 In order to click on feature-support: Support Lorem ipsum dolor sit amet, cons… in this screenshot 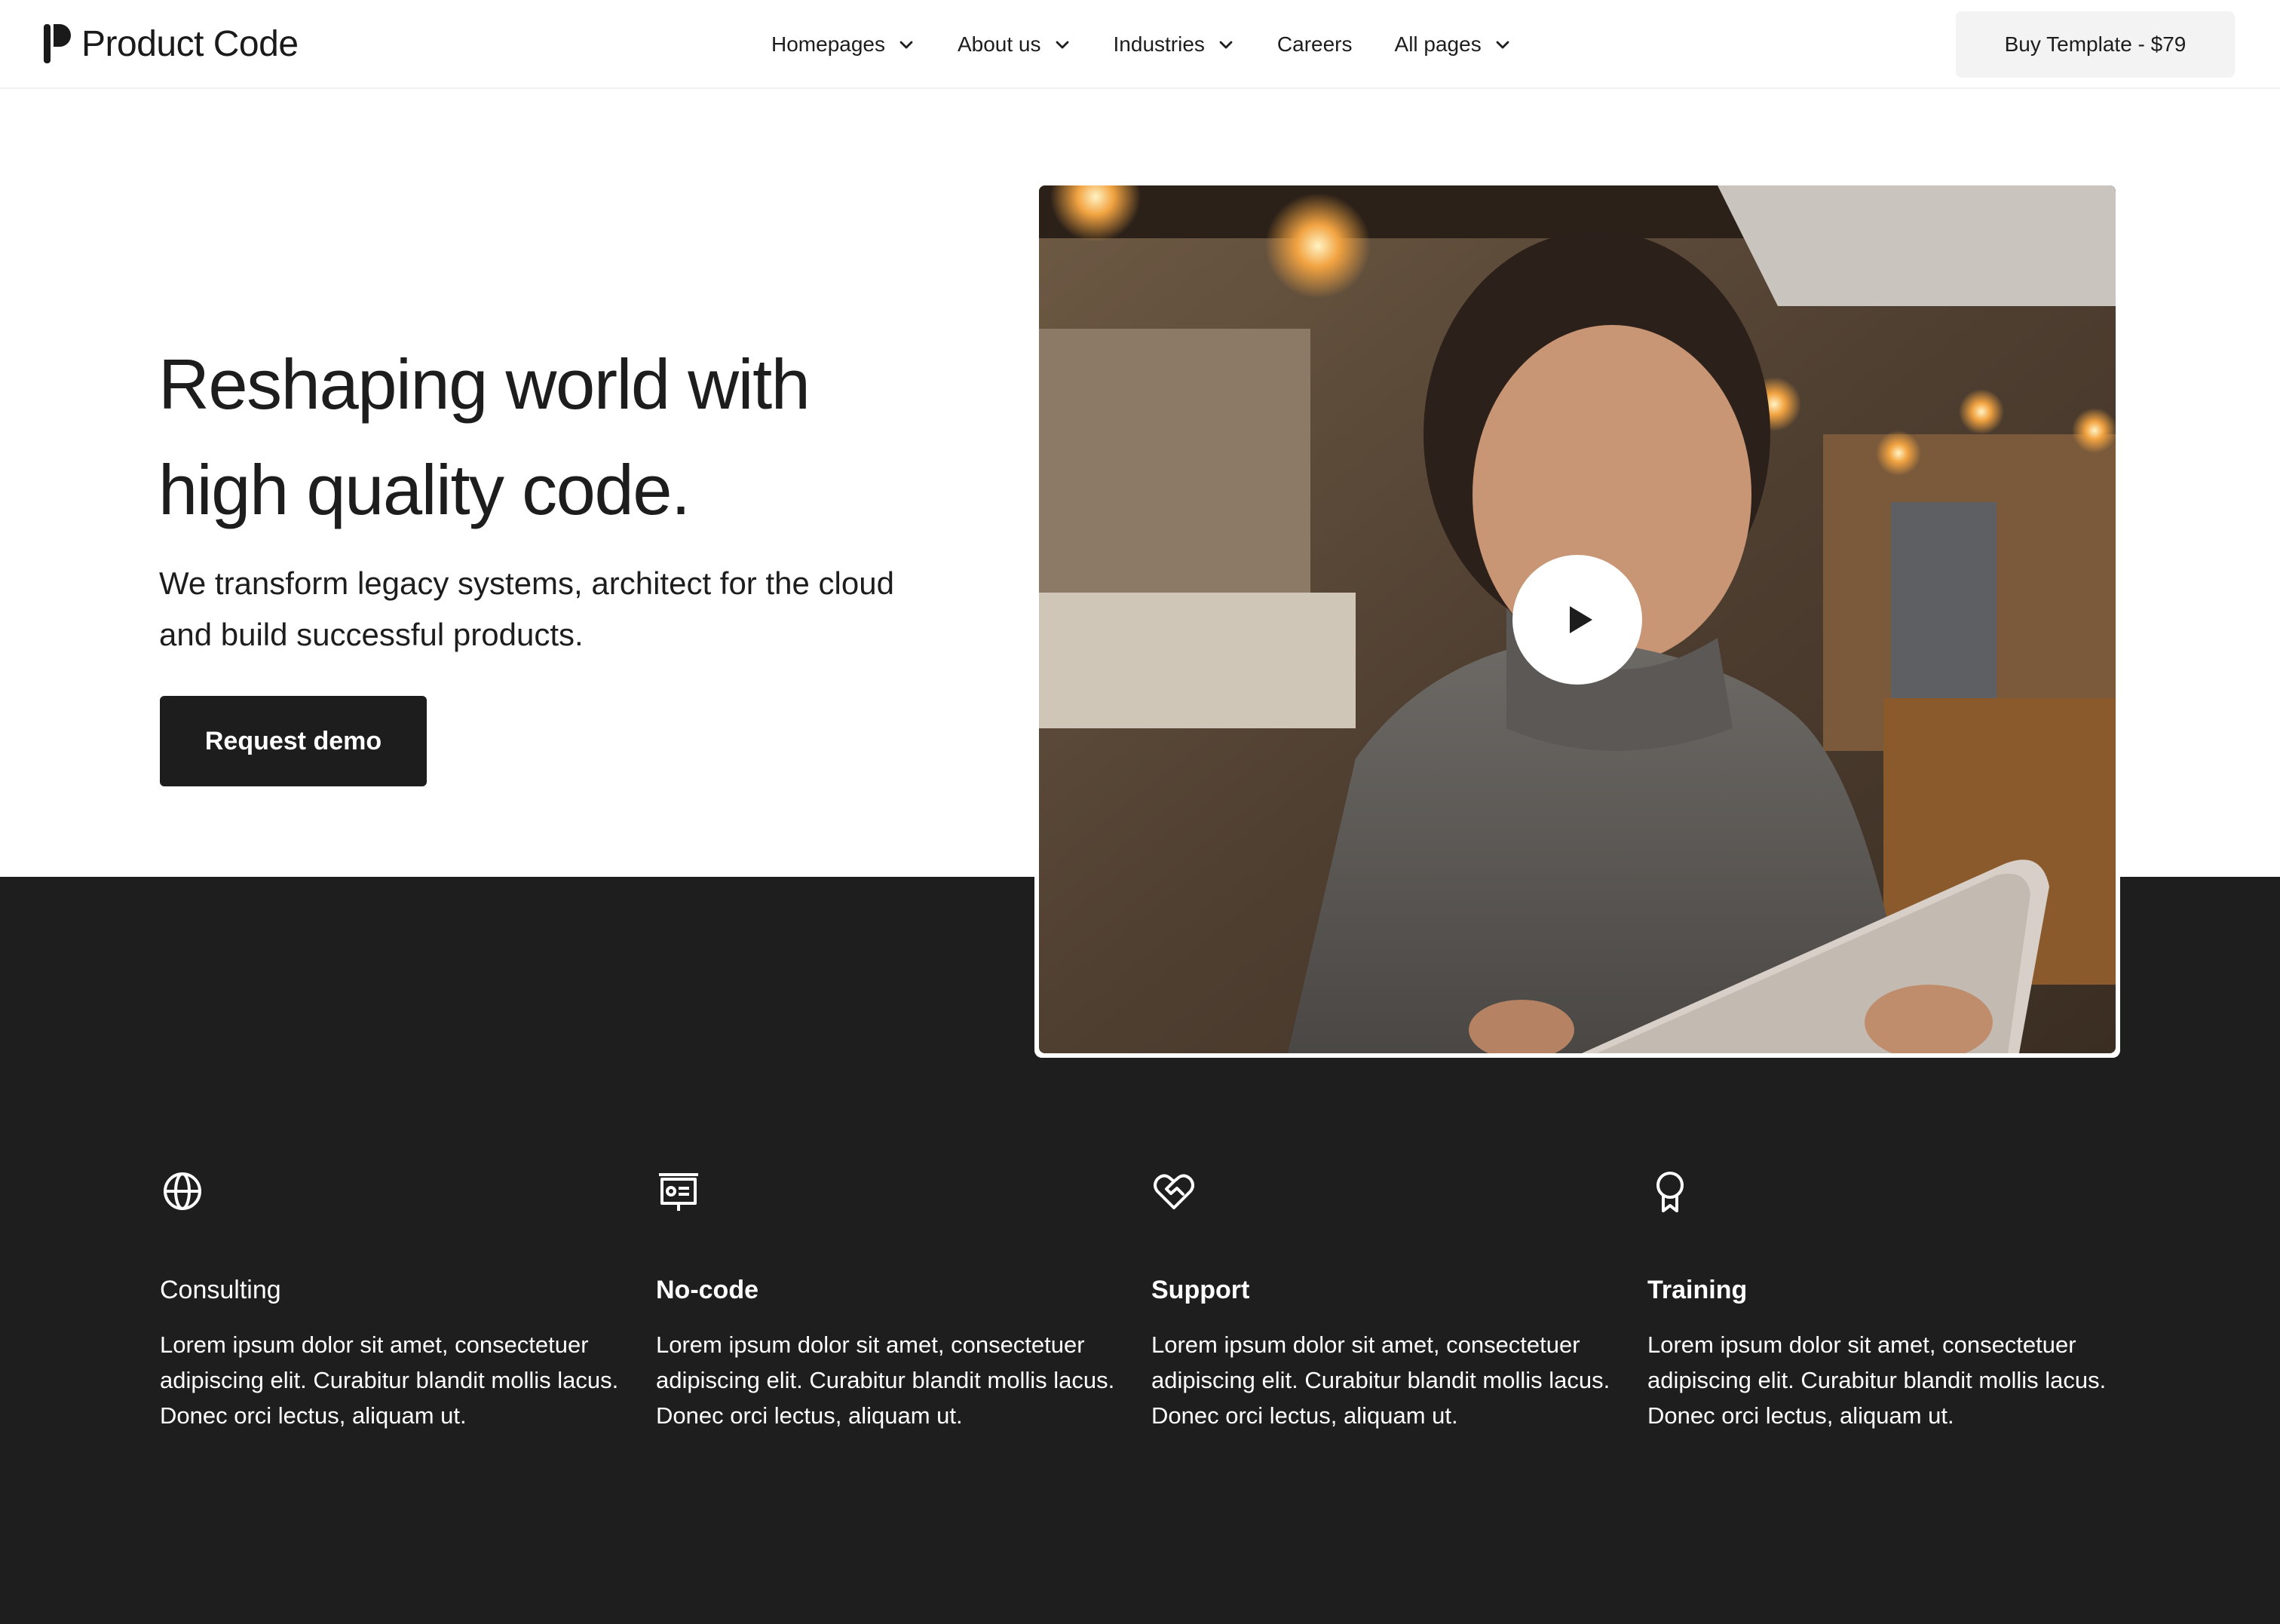, I will do `click(1385, 1299)`.